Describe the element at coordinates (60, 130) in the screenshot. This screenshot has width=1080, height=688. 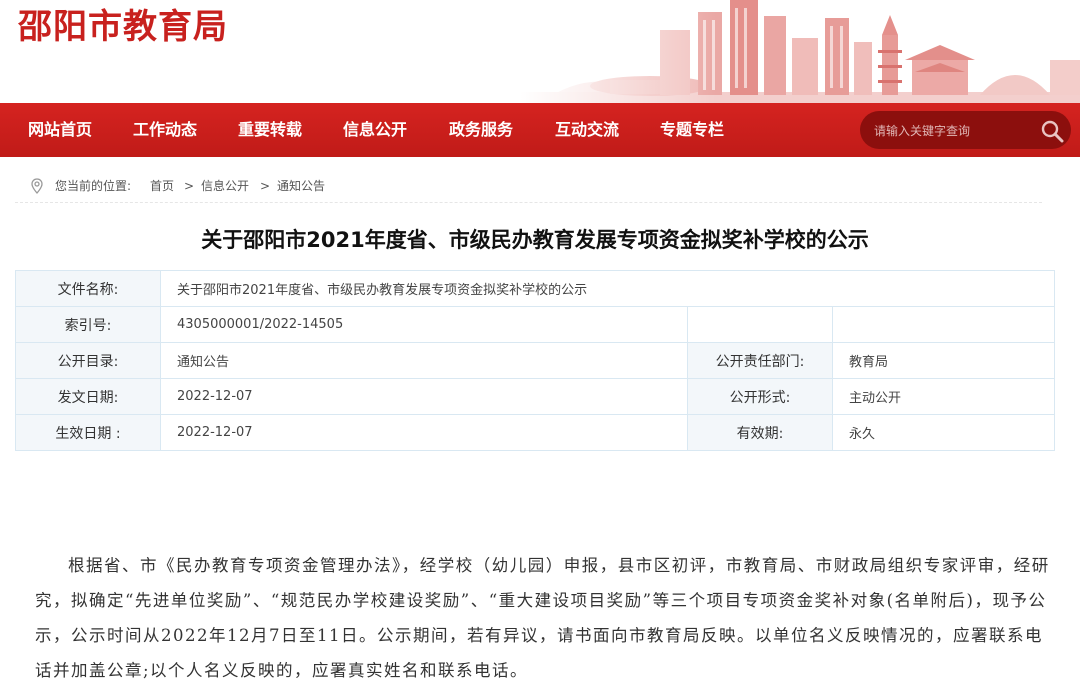
I see `nav-item-home: 网站首页` at that location.